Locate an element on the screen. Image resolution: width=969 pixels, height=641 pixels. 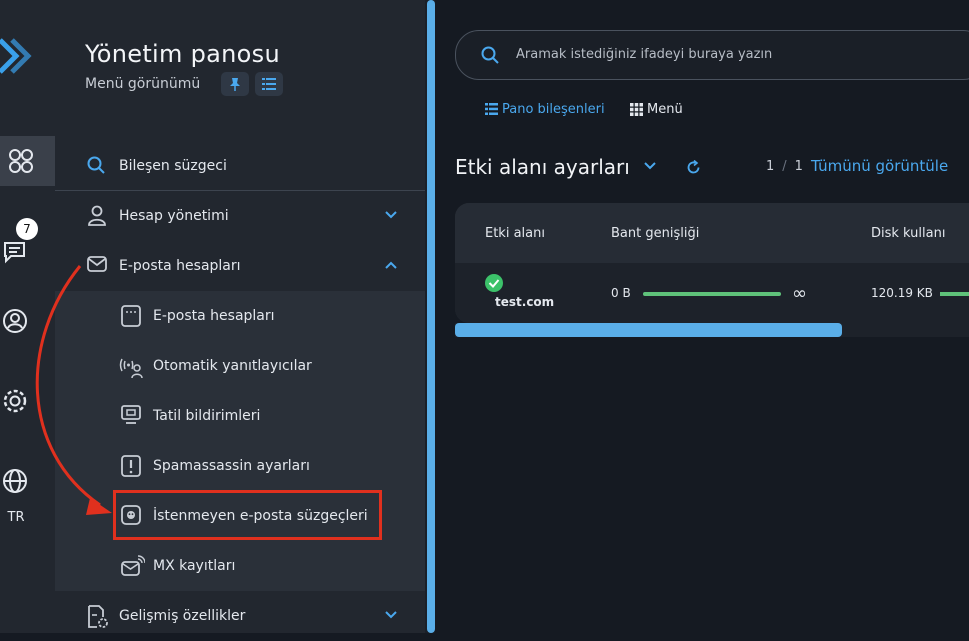
user-icon is located at coordinates (97, 215).